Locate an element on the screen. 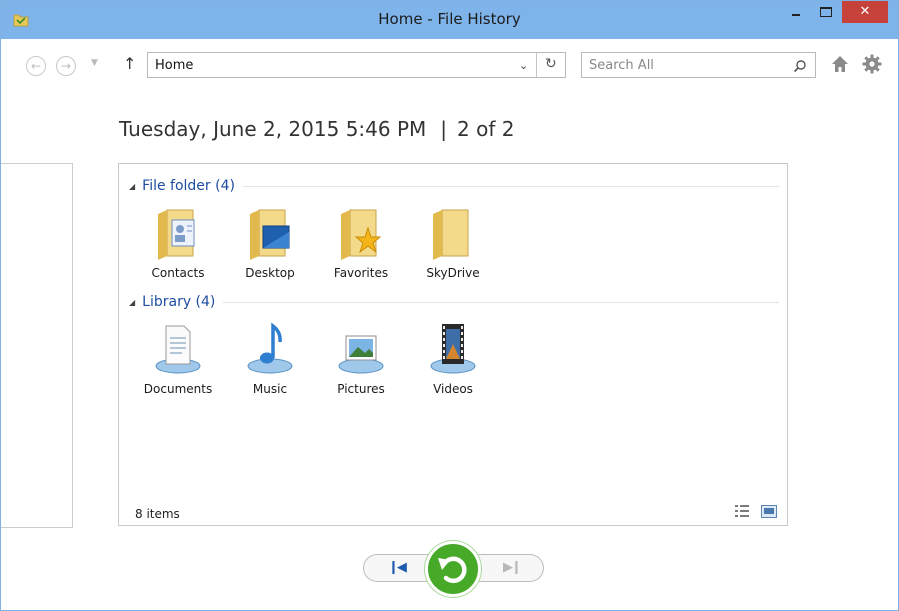 Image resolution: width=899 pixels, height=611 pixels. group-header-file-folder: ◢ File folder (4) is located at coordinates (454, 186).